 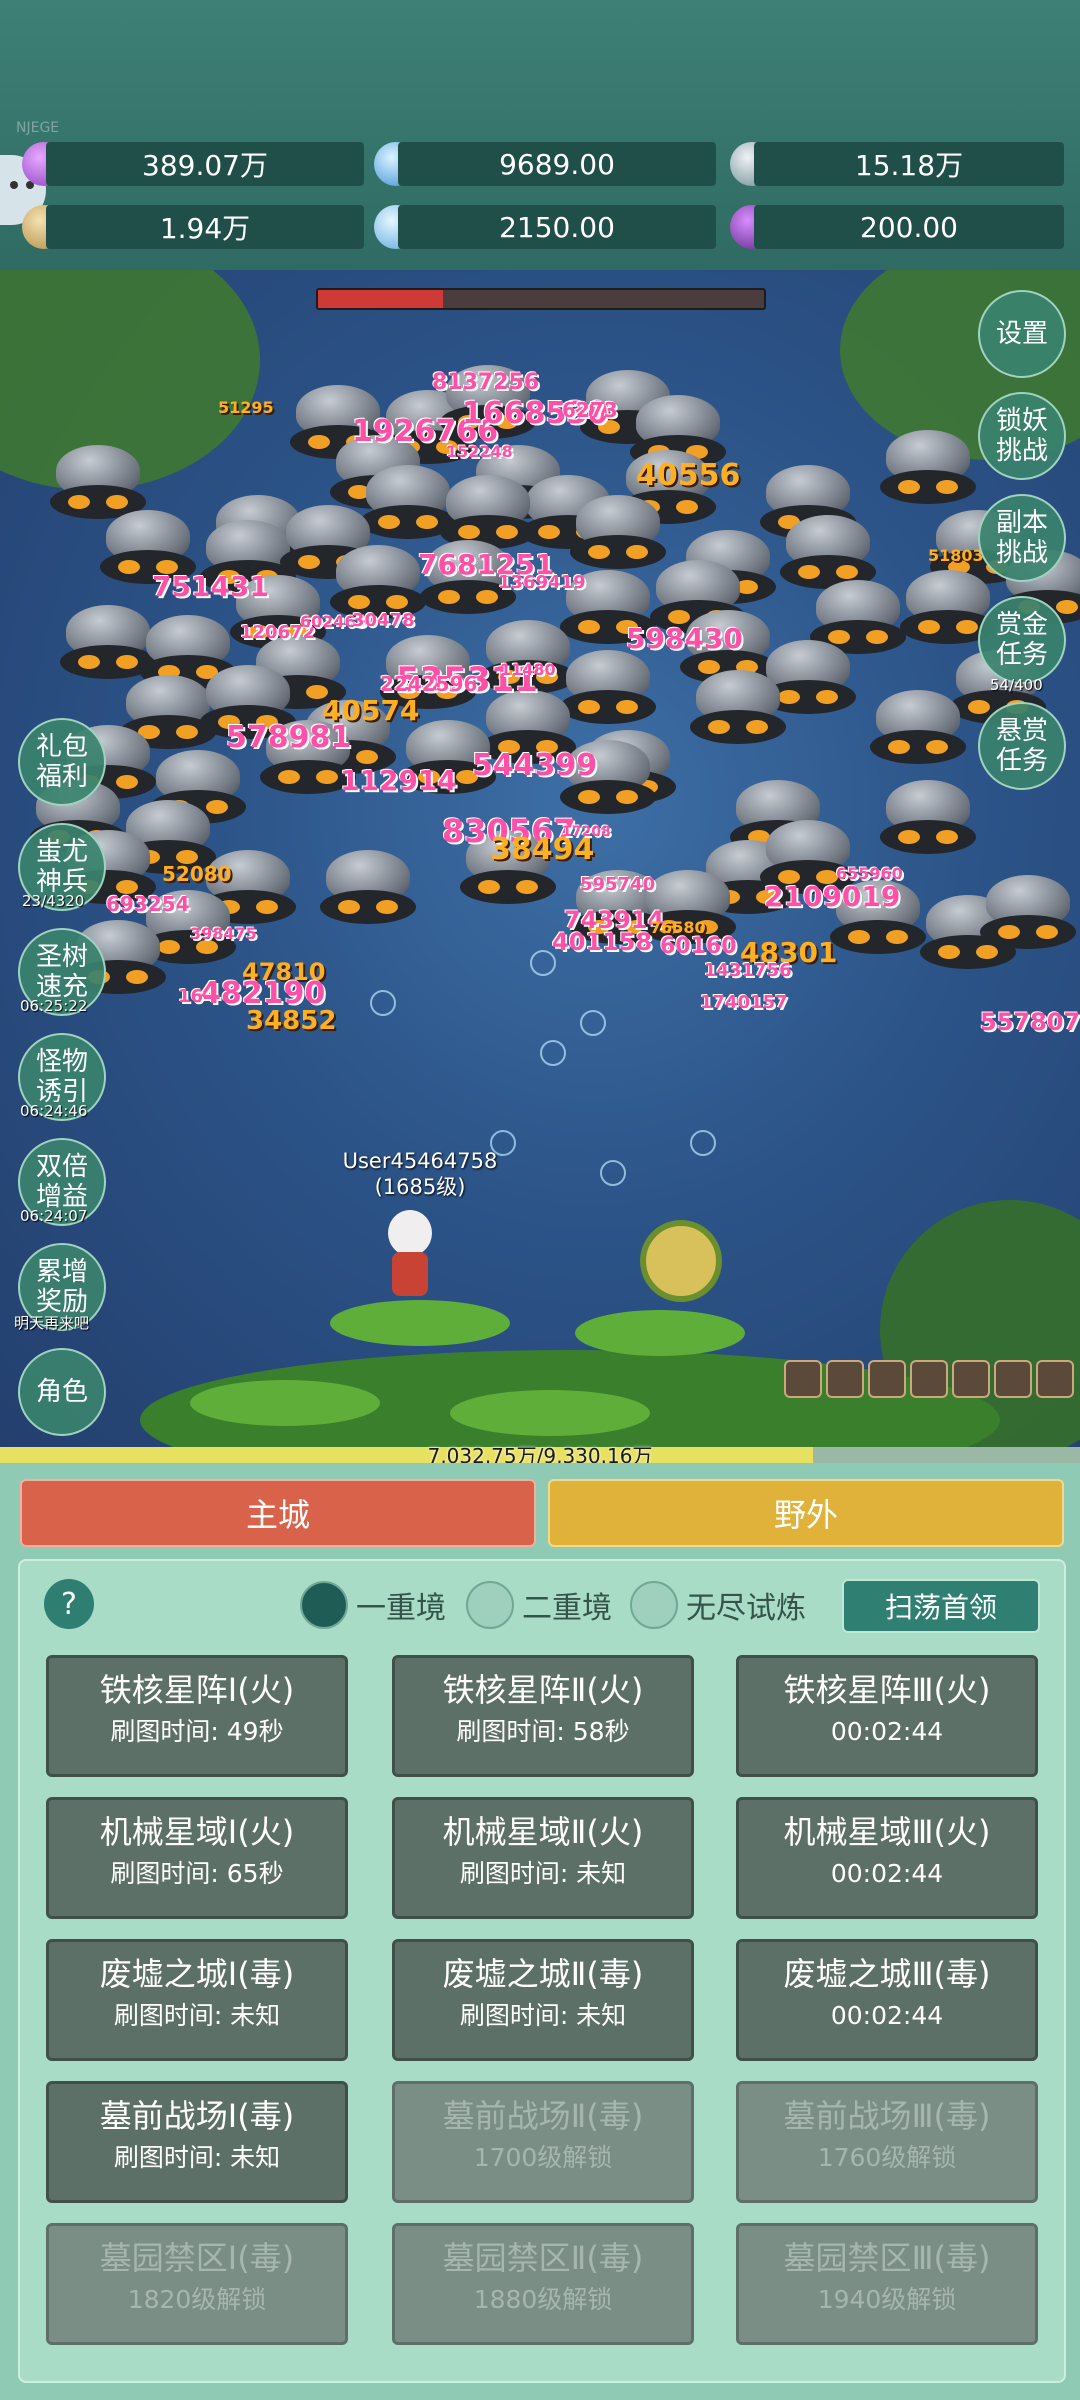 What do you see at coordinates (420, 1161) in the screenshot?
I see `player-name: User45464758` at bounding box center [420, 1161].